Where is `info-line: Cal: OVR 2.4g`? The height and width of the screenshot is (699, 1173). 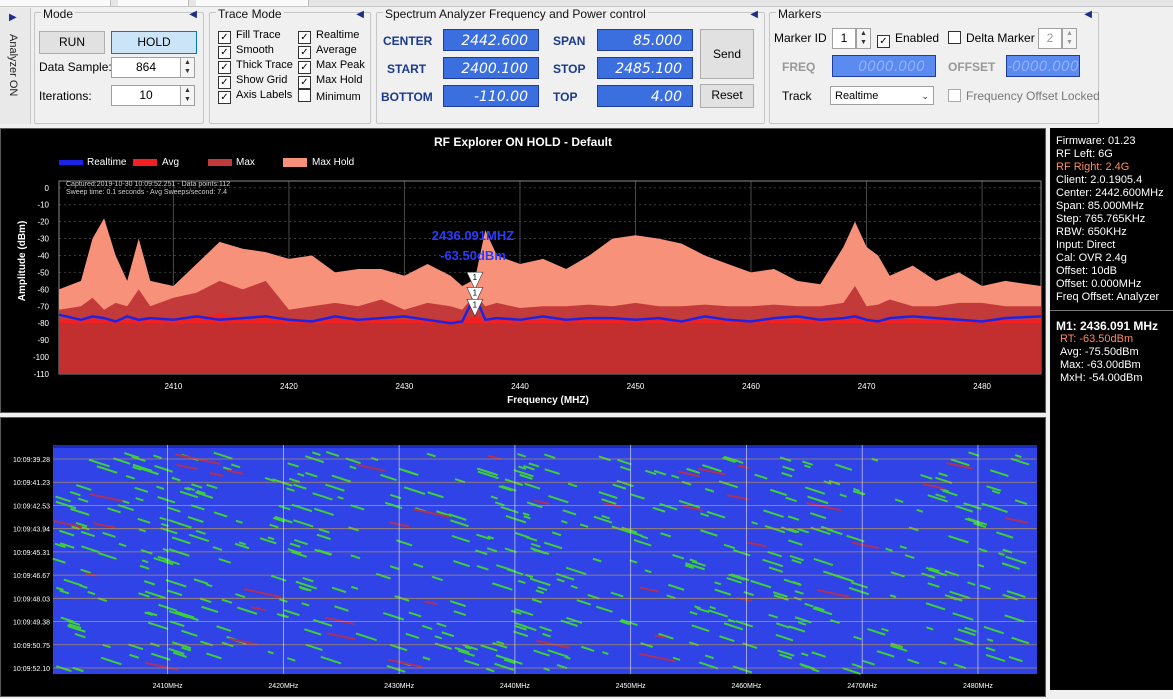
info-line: Cal: OVR 2.4g is located at coordinates (1091, 258).